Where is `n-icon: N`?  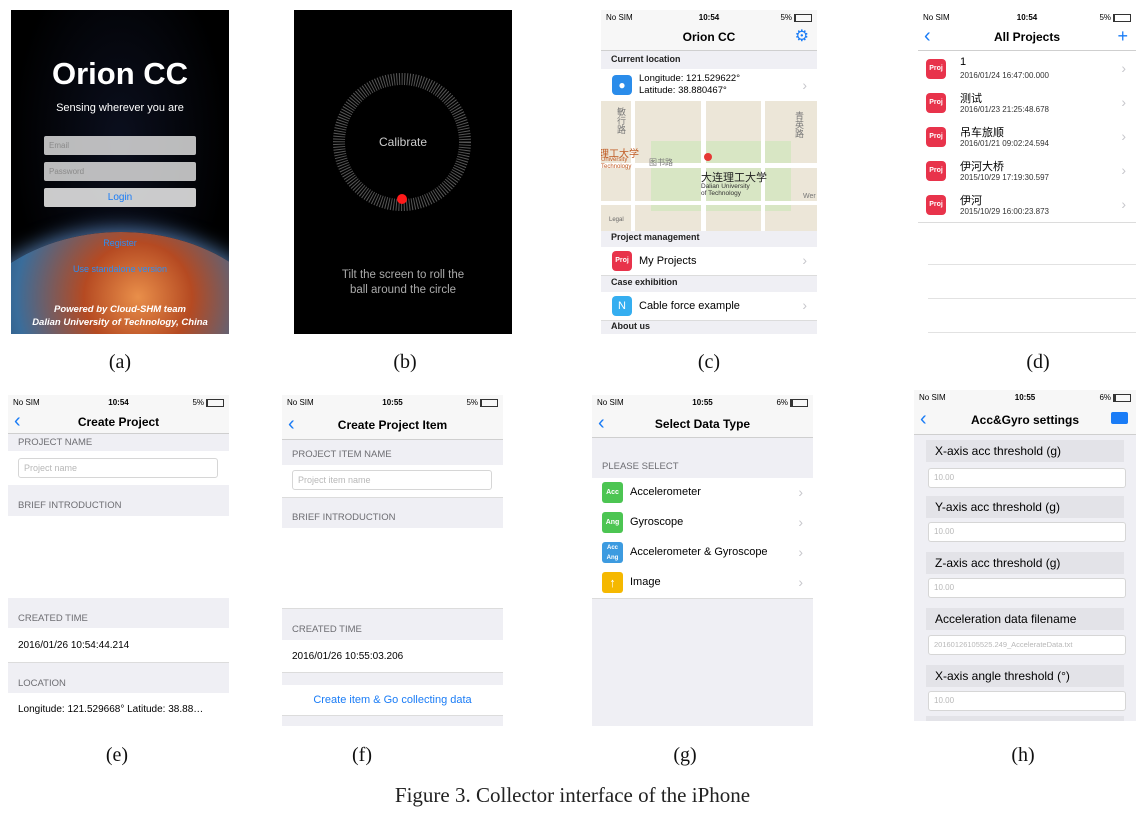 n-icon: N is located at coordinates (622, 306).